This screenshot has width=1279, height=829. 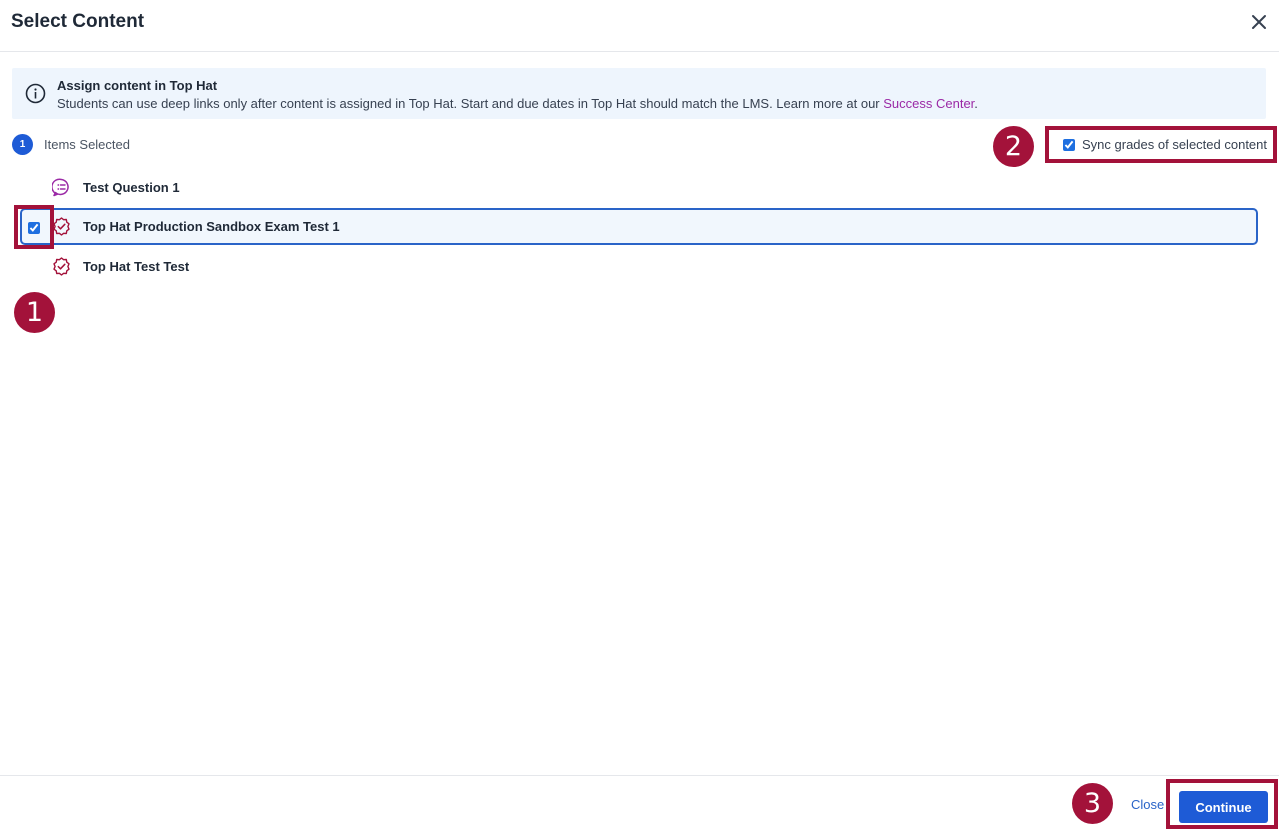 I want to click on row-checkbox-highlight, so click(x=34, y=227).